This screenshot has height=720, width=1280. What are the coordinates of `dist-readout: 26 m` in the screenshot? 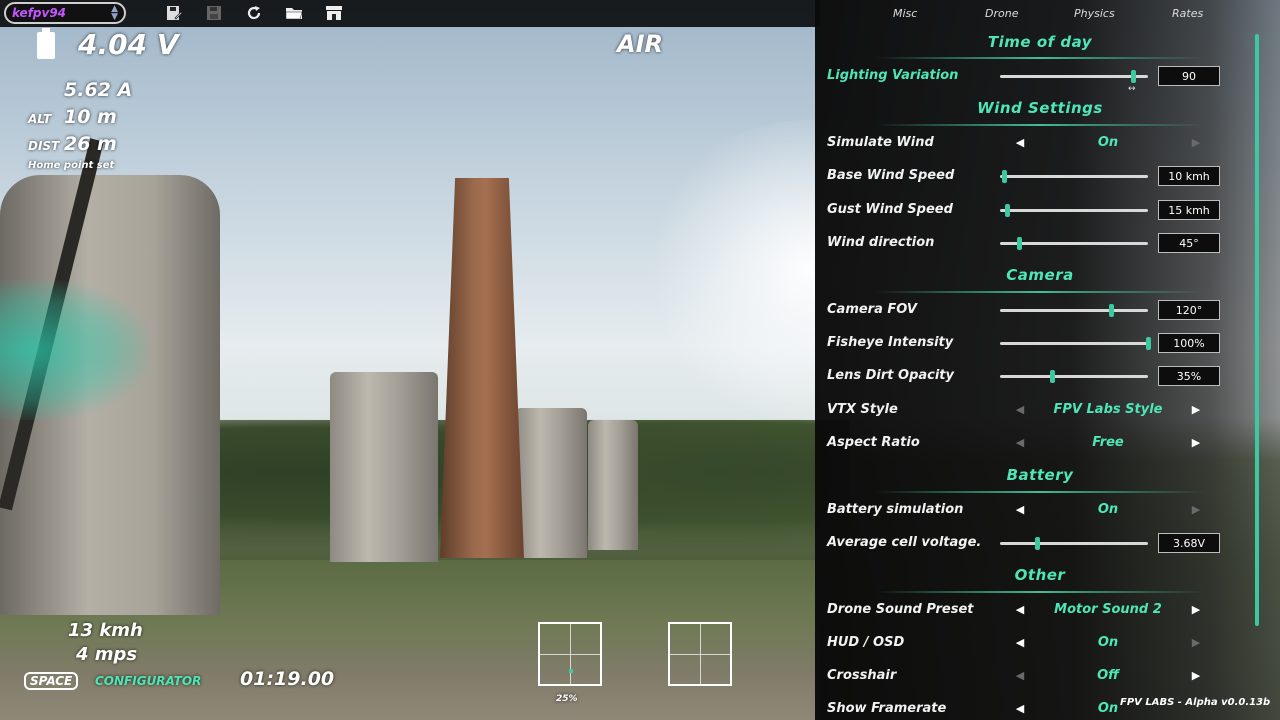 It's located at (90, 144).